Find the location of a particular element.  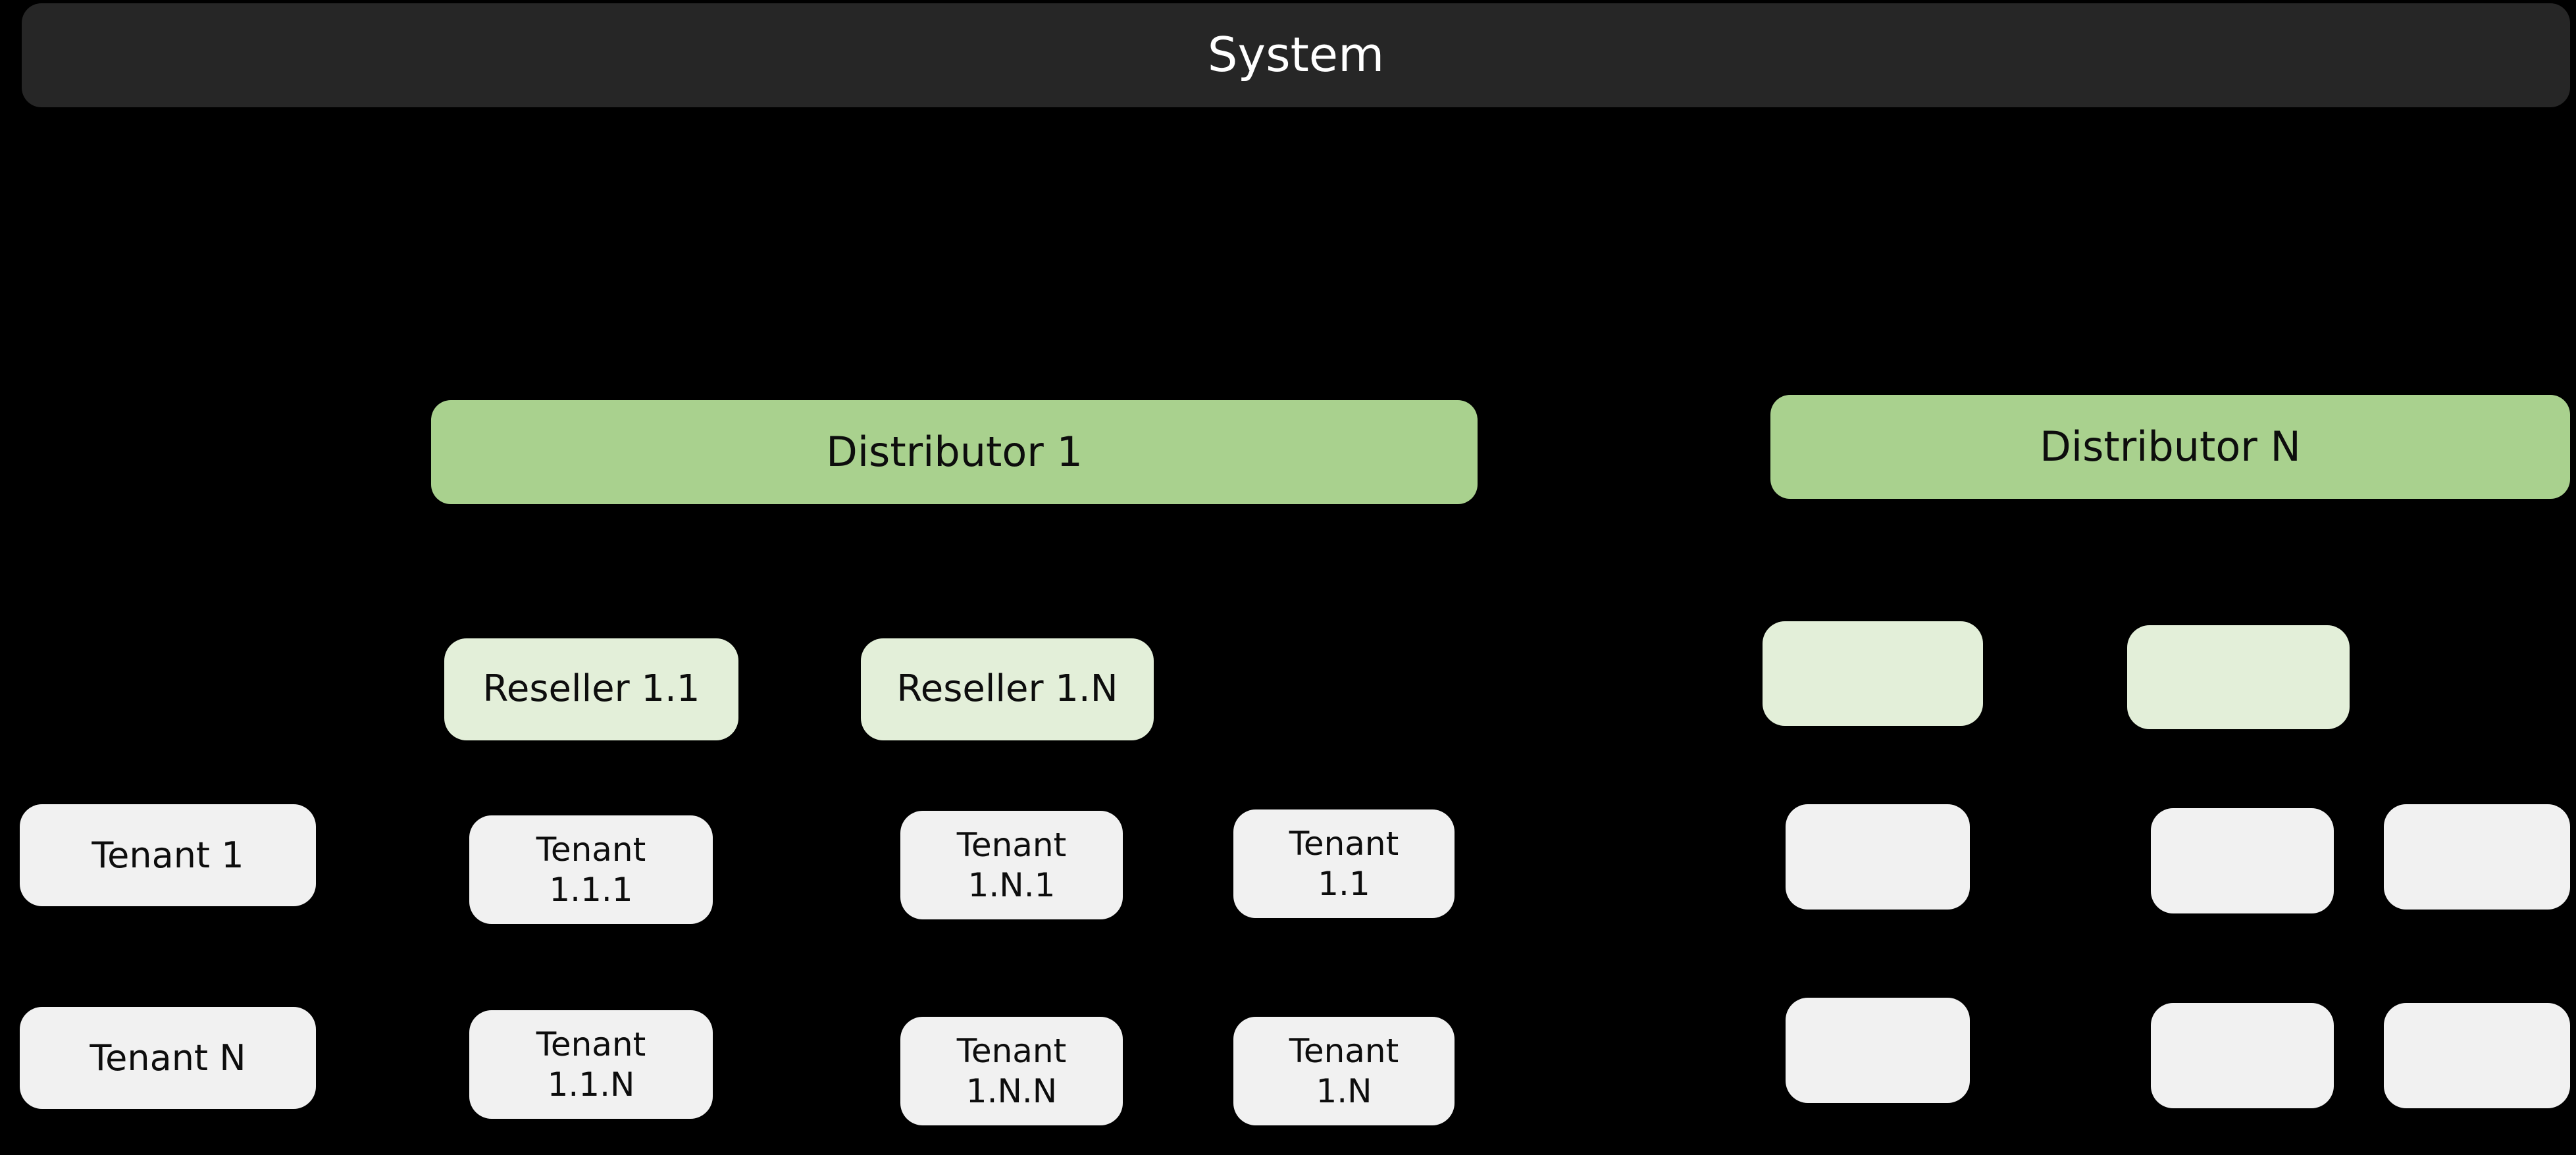

node-tenant-n-b1 is located at coordinates (2242, 860).